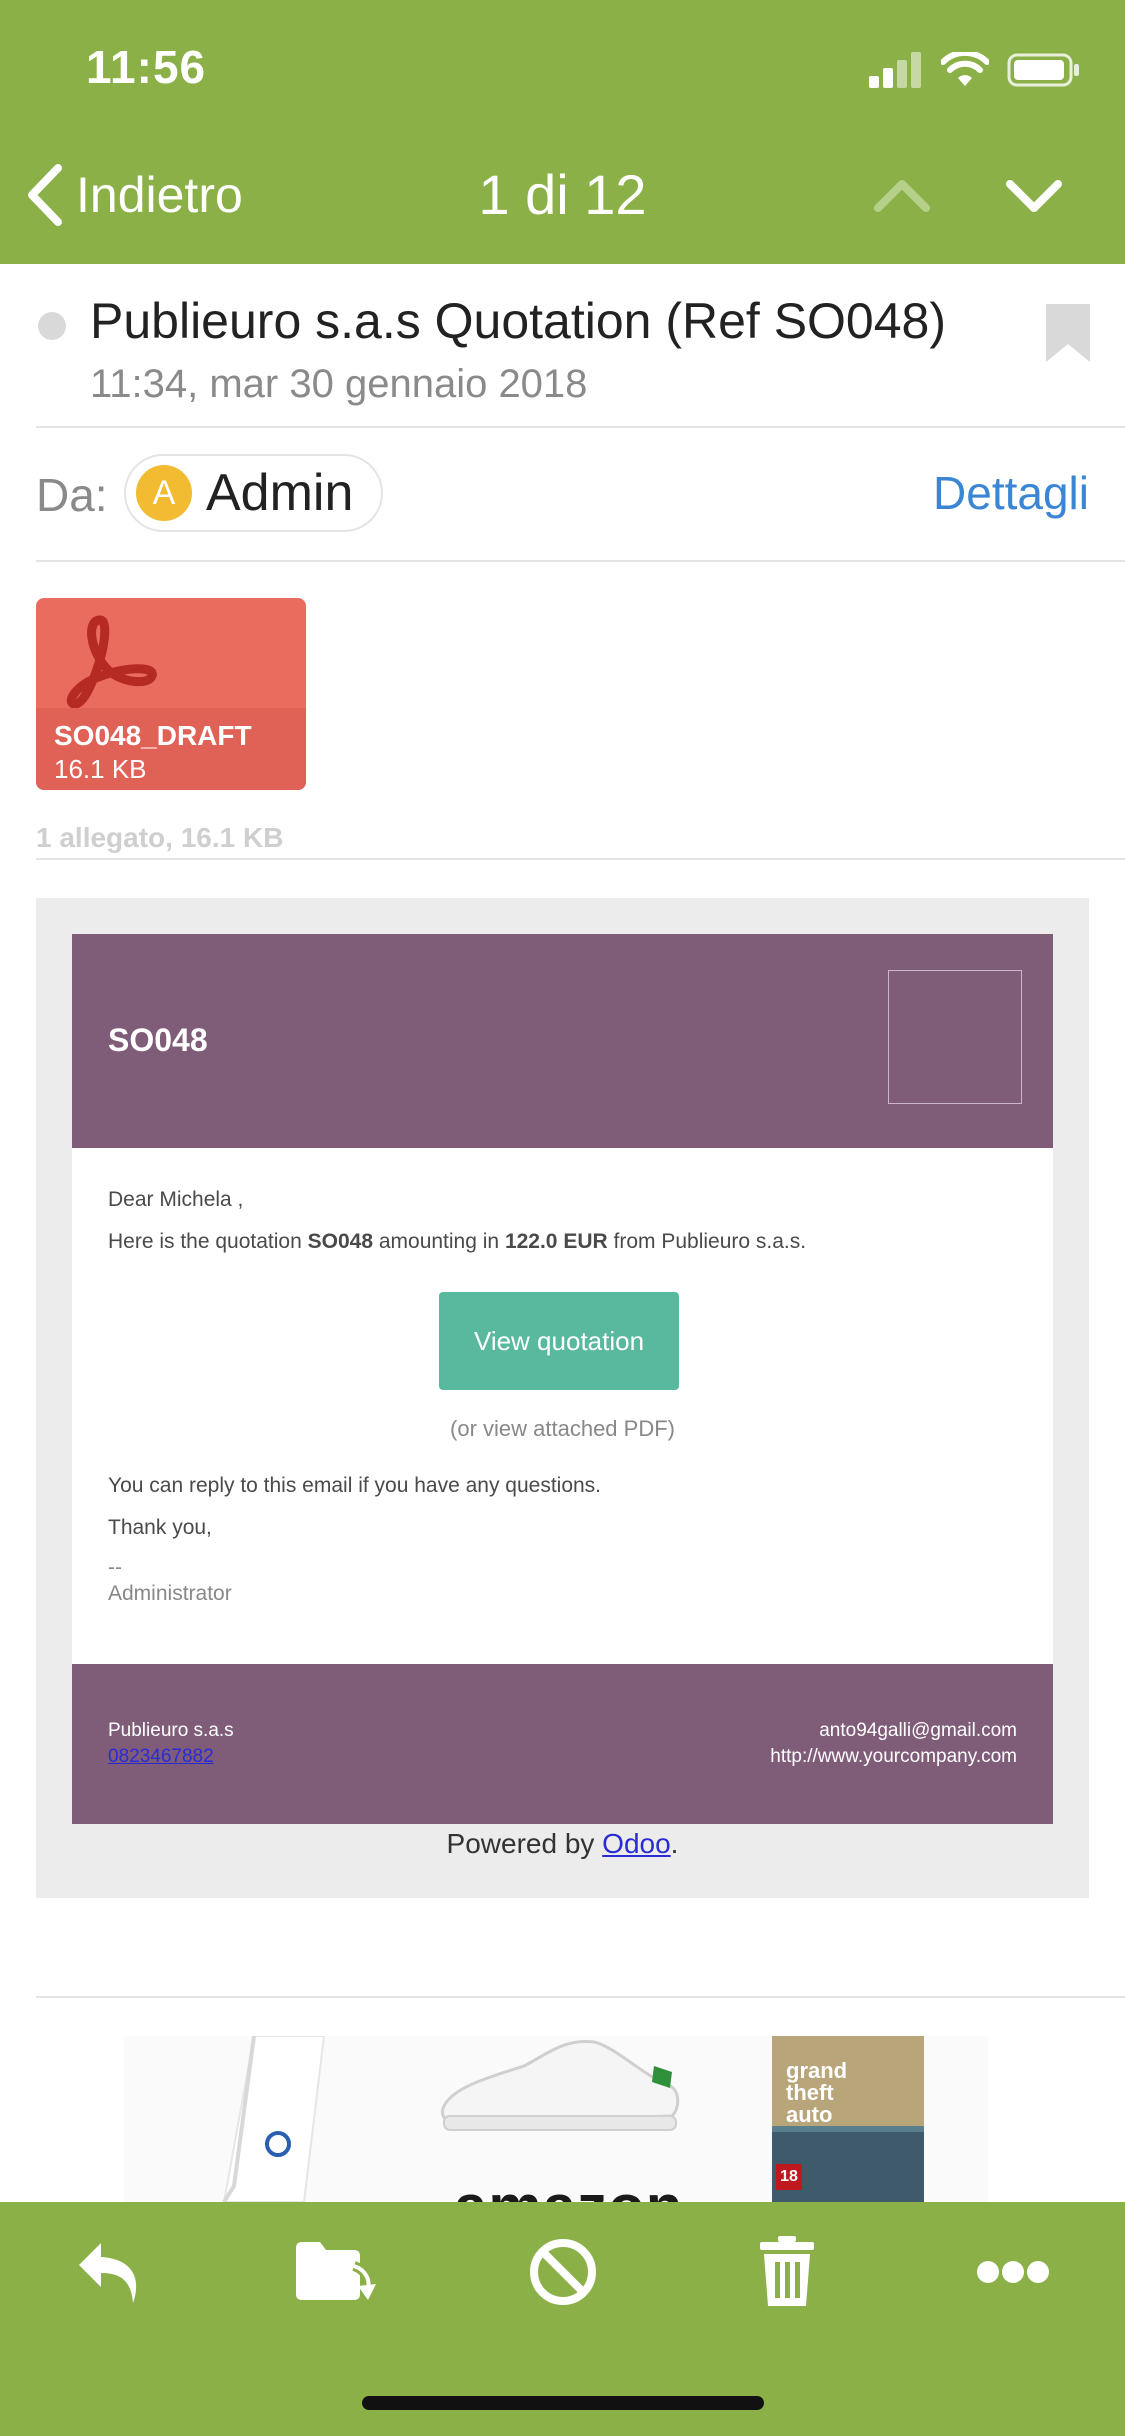 The width and height of the screenshot is (1125, 2436). I want to click on chevron-down-icon, so click(1034, 196).